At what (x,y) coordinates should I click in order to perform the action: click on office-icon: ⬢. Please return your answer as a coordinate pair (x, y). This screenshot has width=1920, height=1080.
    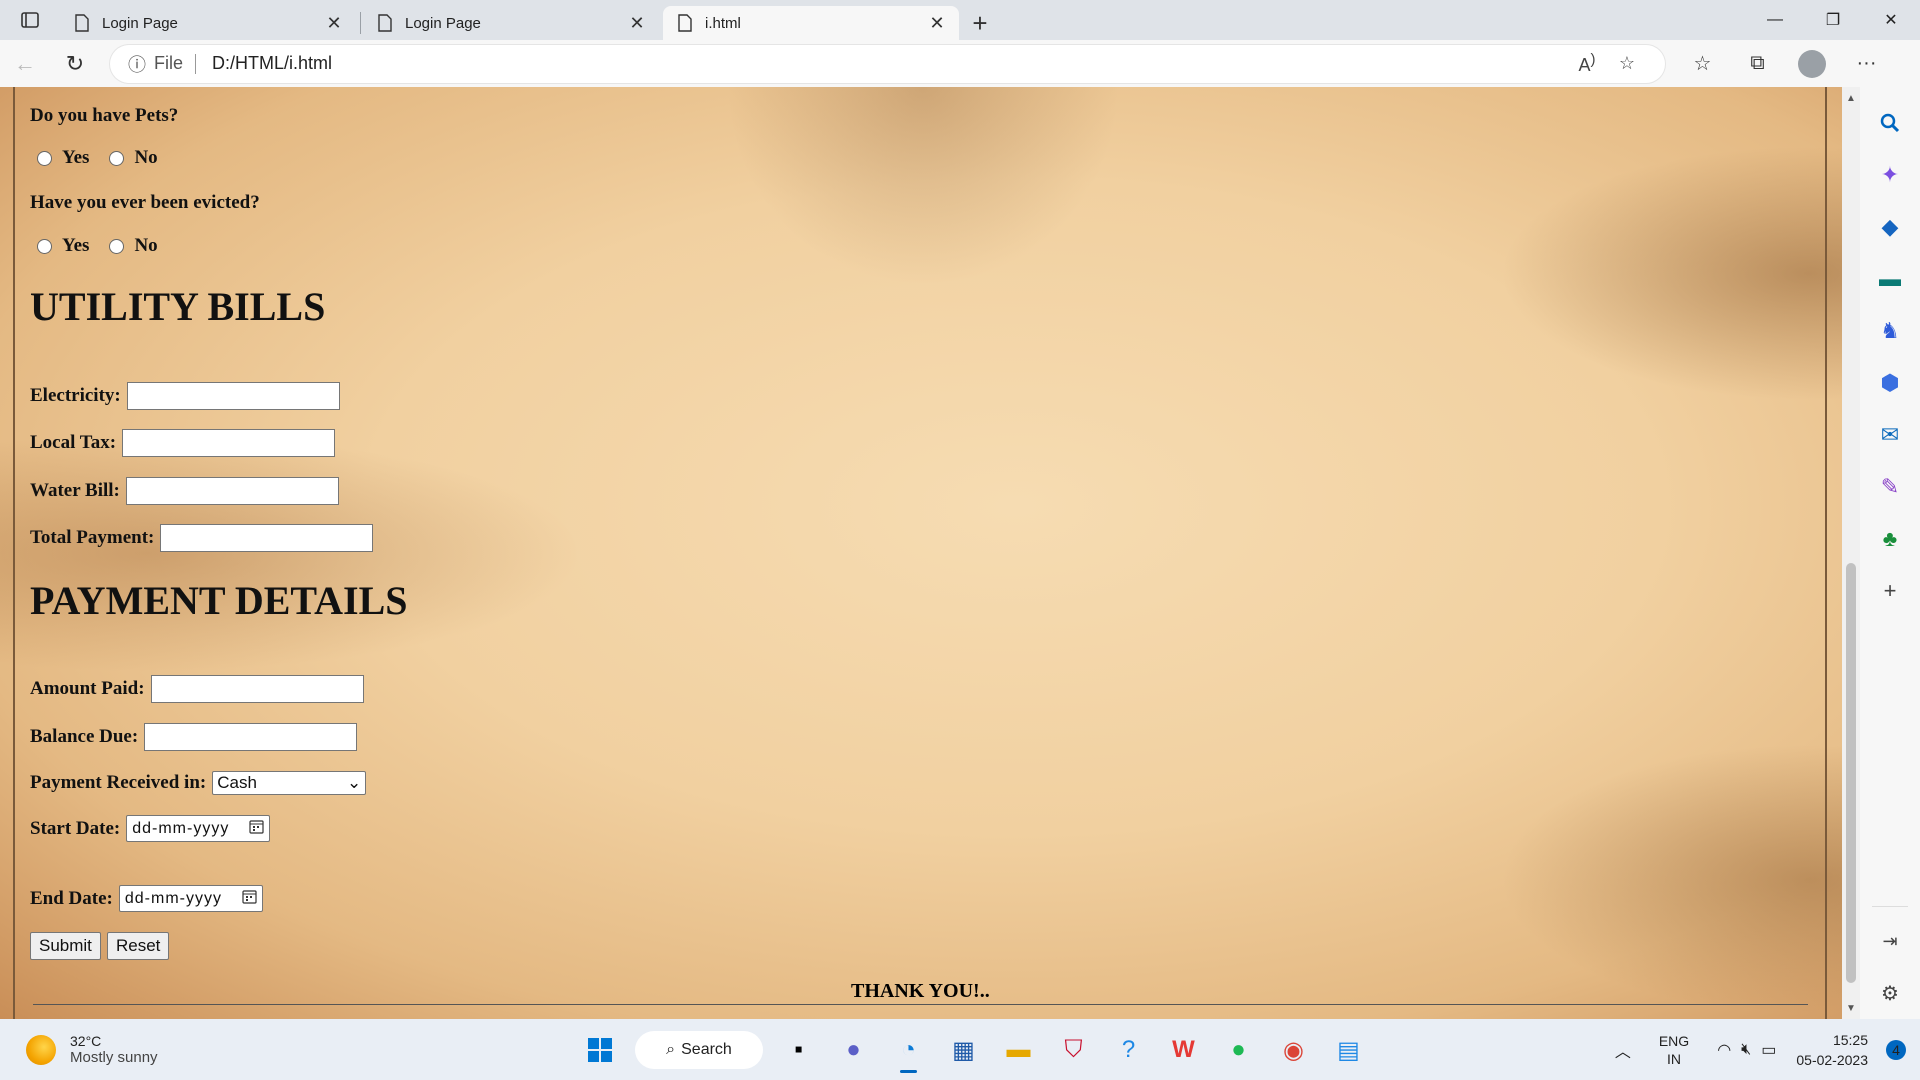
    Looking at the image, I should click on (1890, 383).